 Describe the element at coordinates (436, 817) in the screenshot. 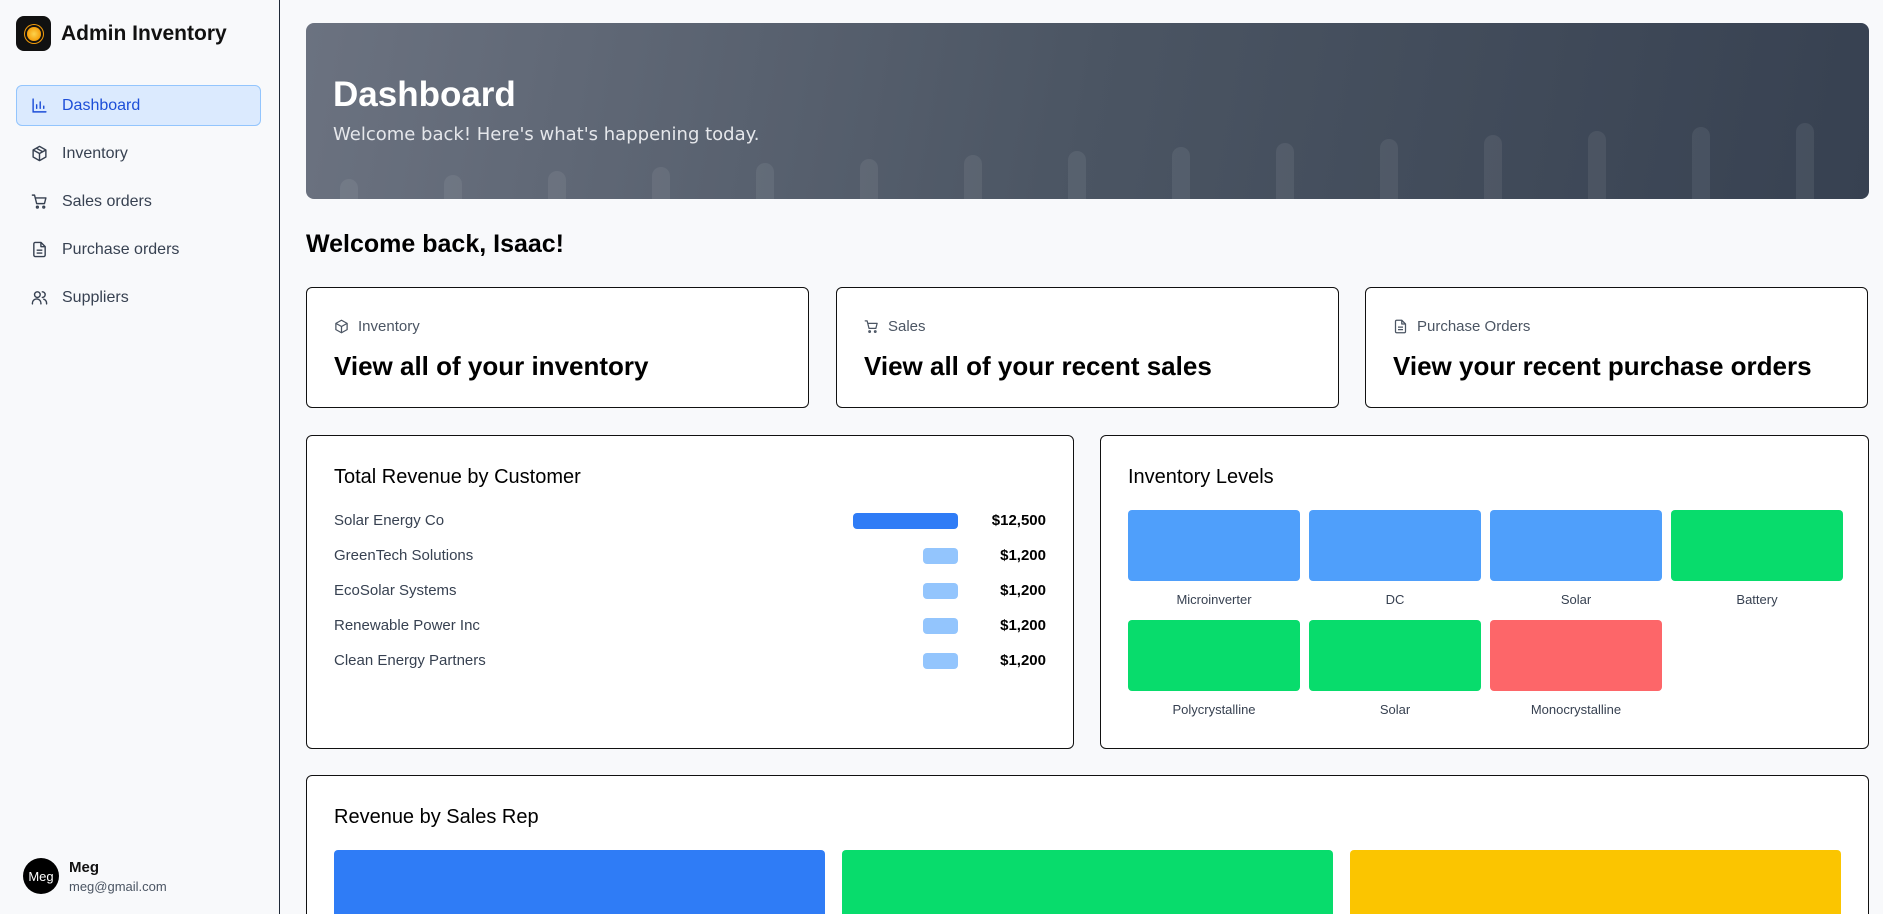

I see `panel-title: Revenue by Sales Rep` at that location.